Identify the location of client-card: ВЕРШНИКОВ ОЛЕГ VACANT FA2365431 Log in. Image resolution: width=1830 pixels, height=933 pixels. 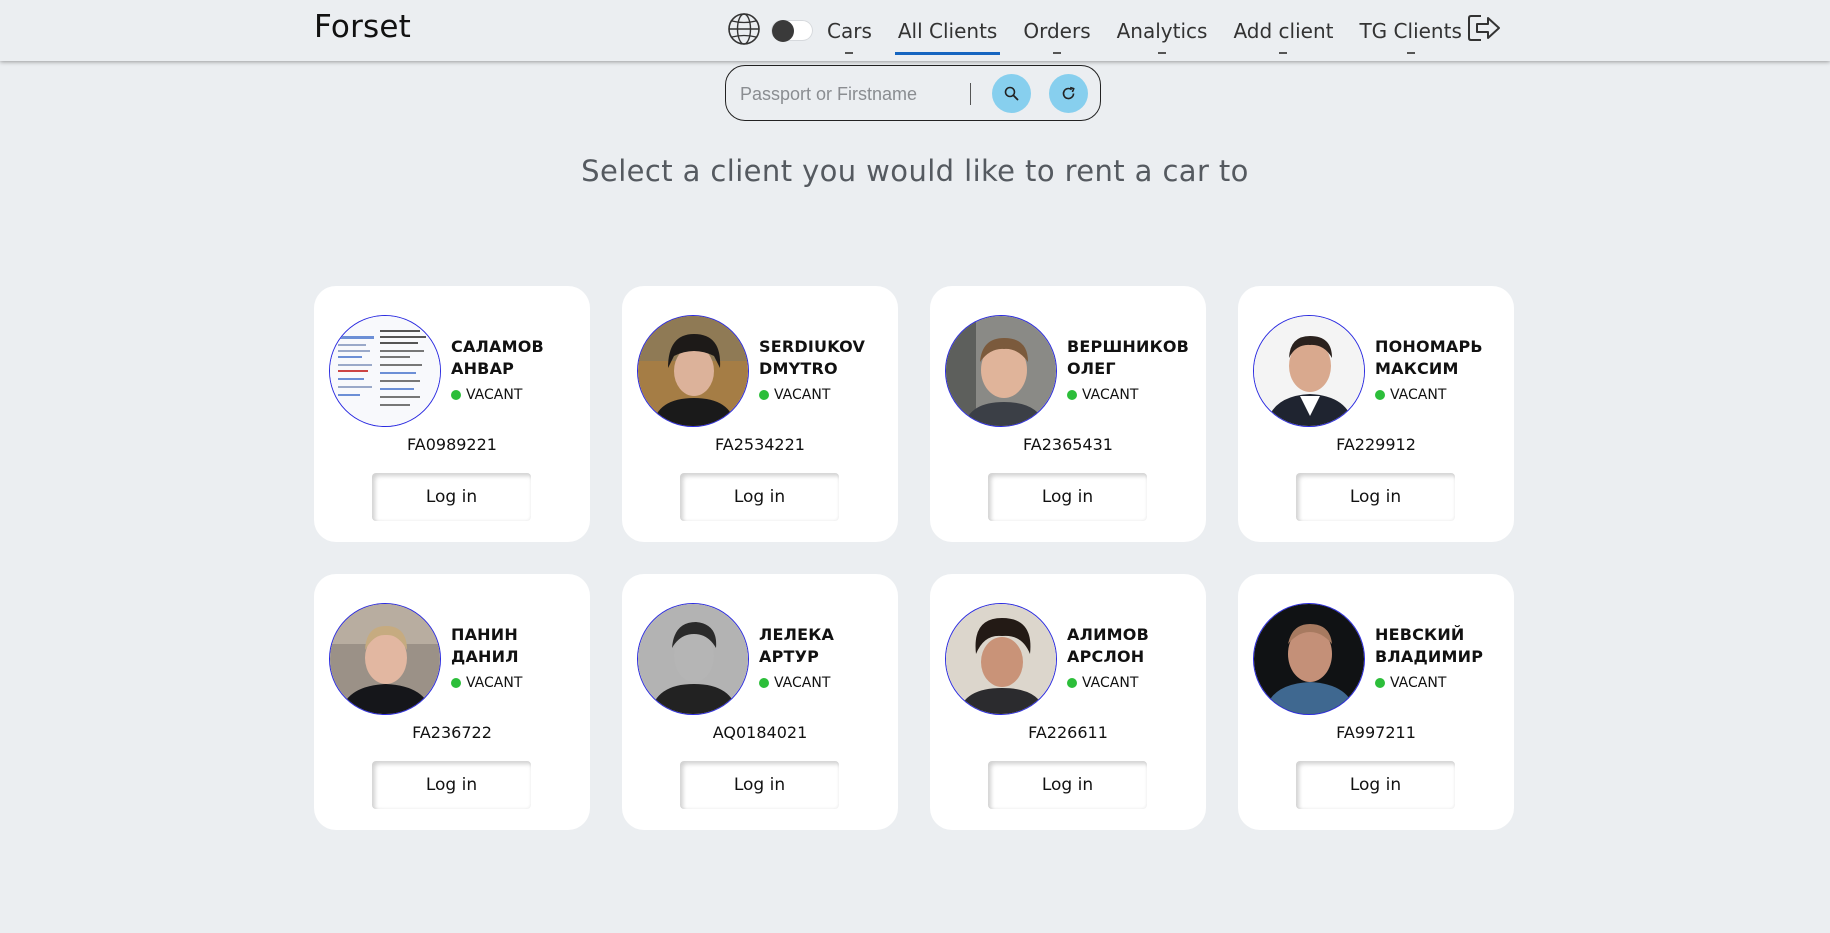
(1068, 414).